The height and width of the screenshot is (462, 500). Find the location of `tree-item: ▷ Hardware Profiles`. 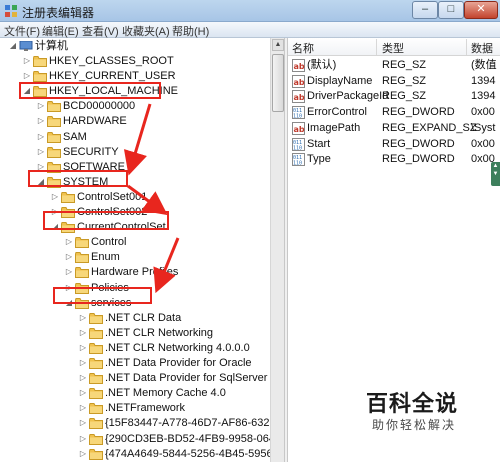

tree-item: ▷ Hardware Profiles is located at coordinates (134, 272).